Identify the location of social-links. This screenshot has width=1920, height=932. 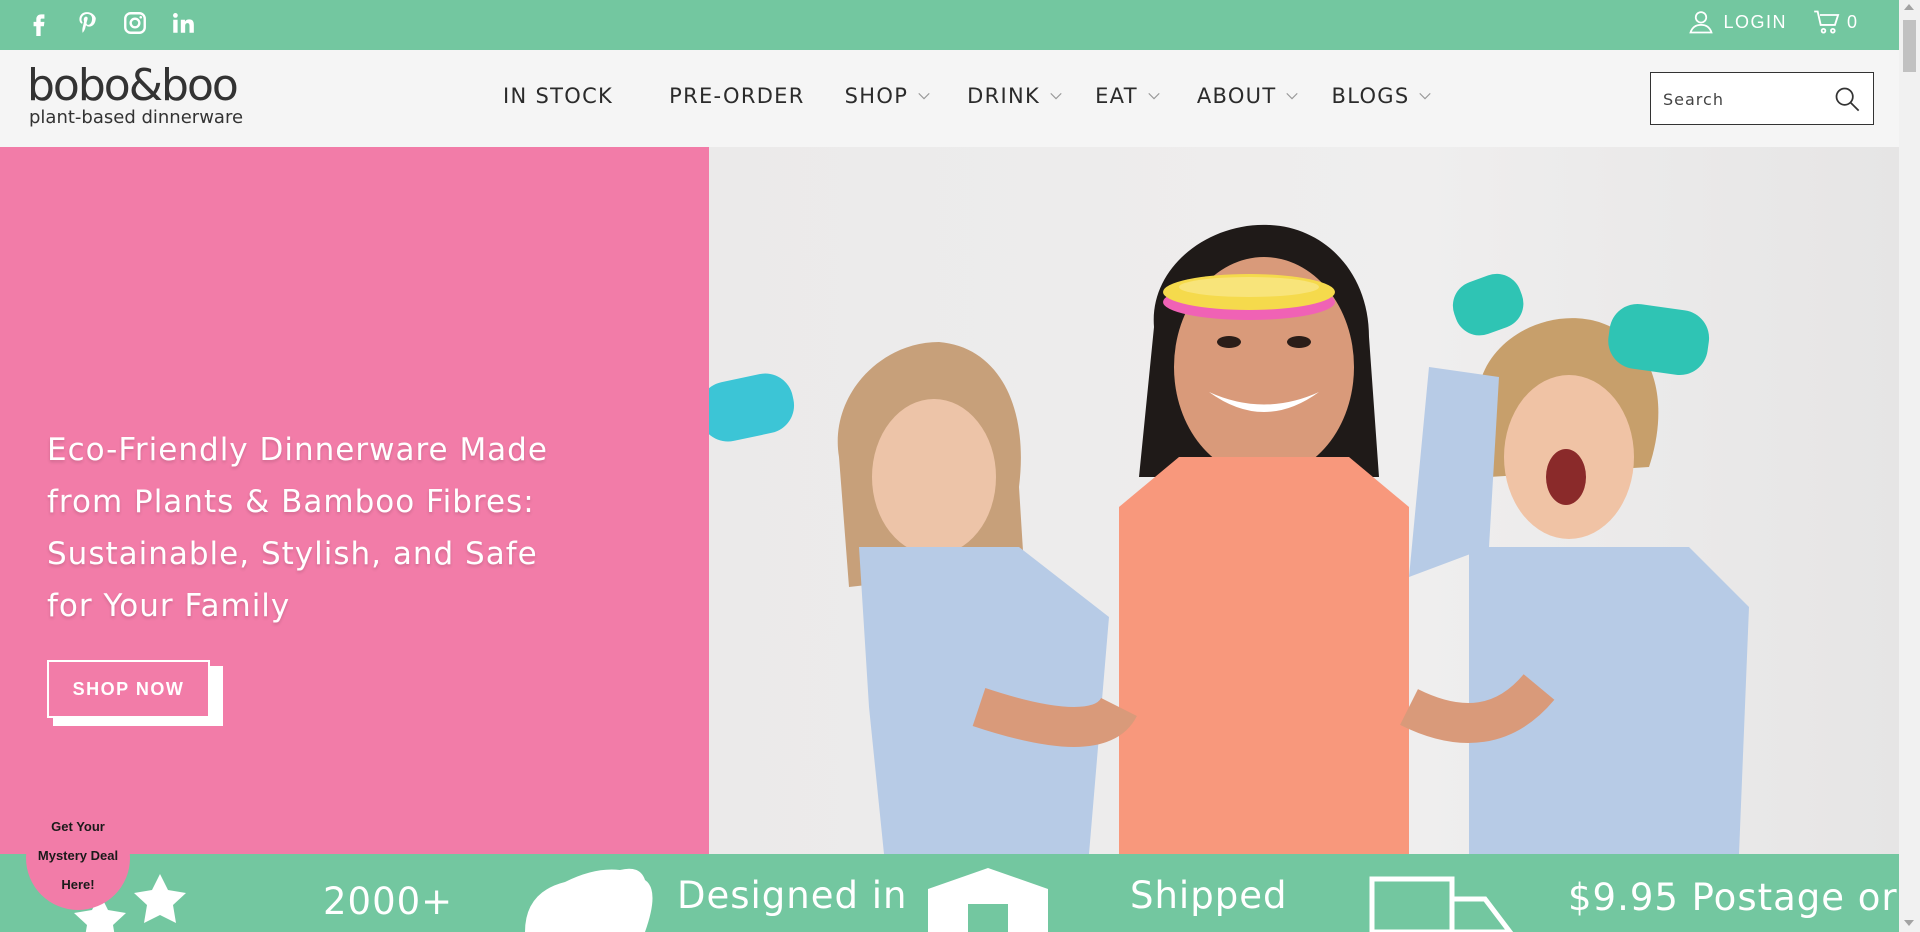
(111, 23).